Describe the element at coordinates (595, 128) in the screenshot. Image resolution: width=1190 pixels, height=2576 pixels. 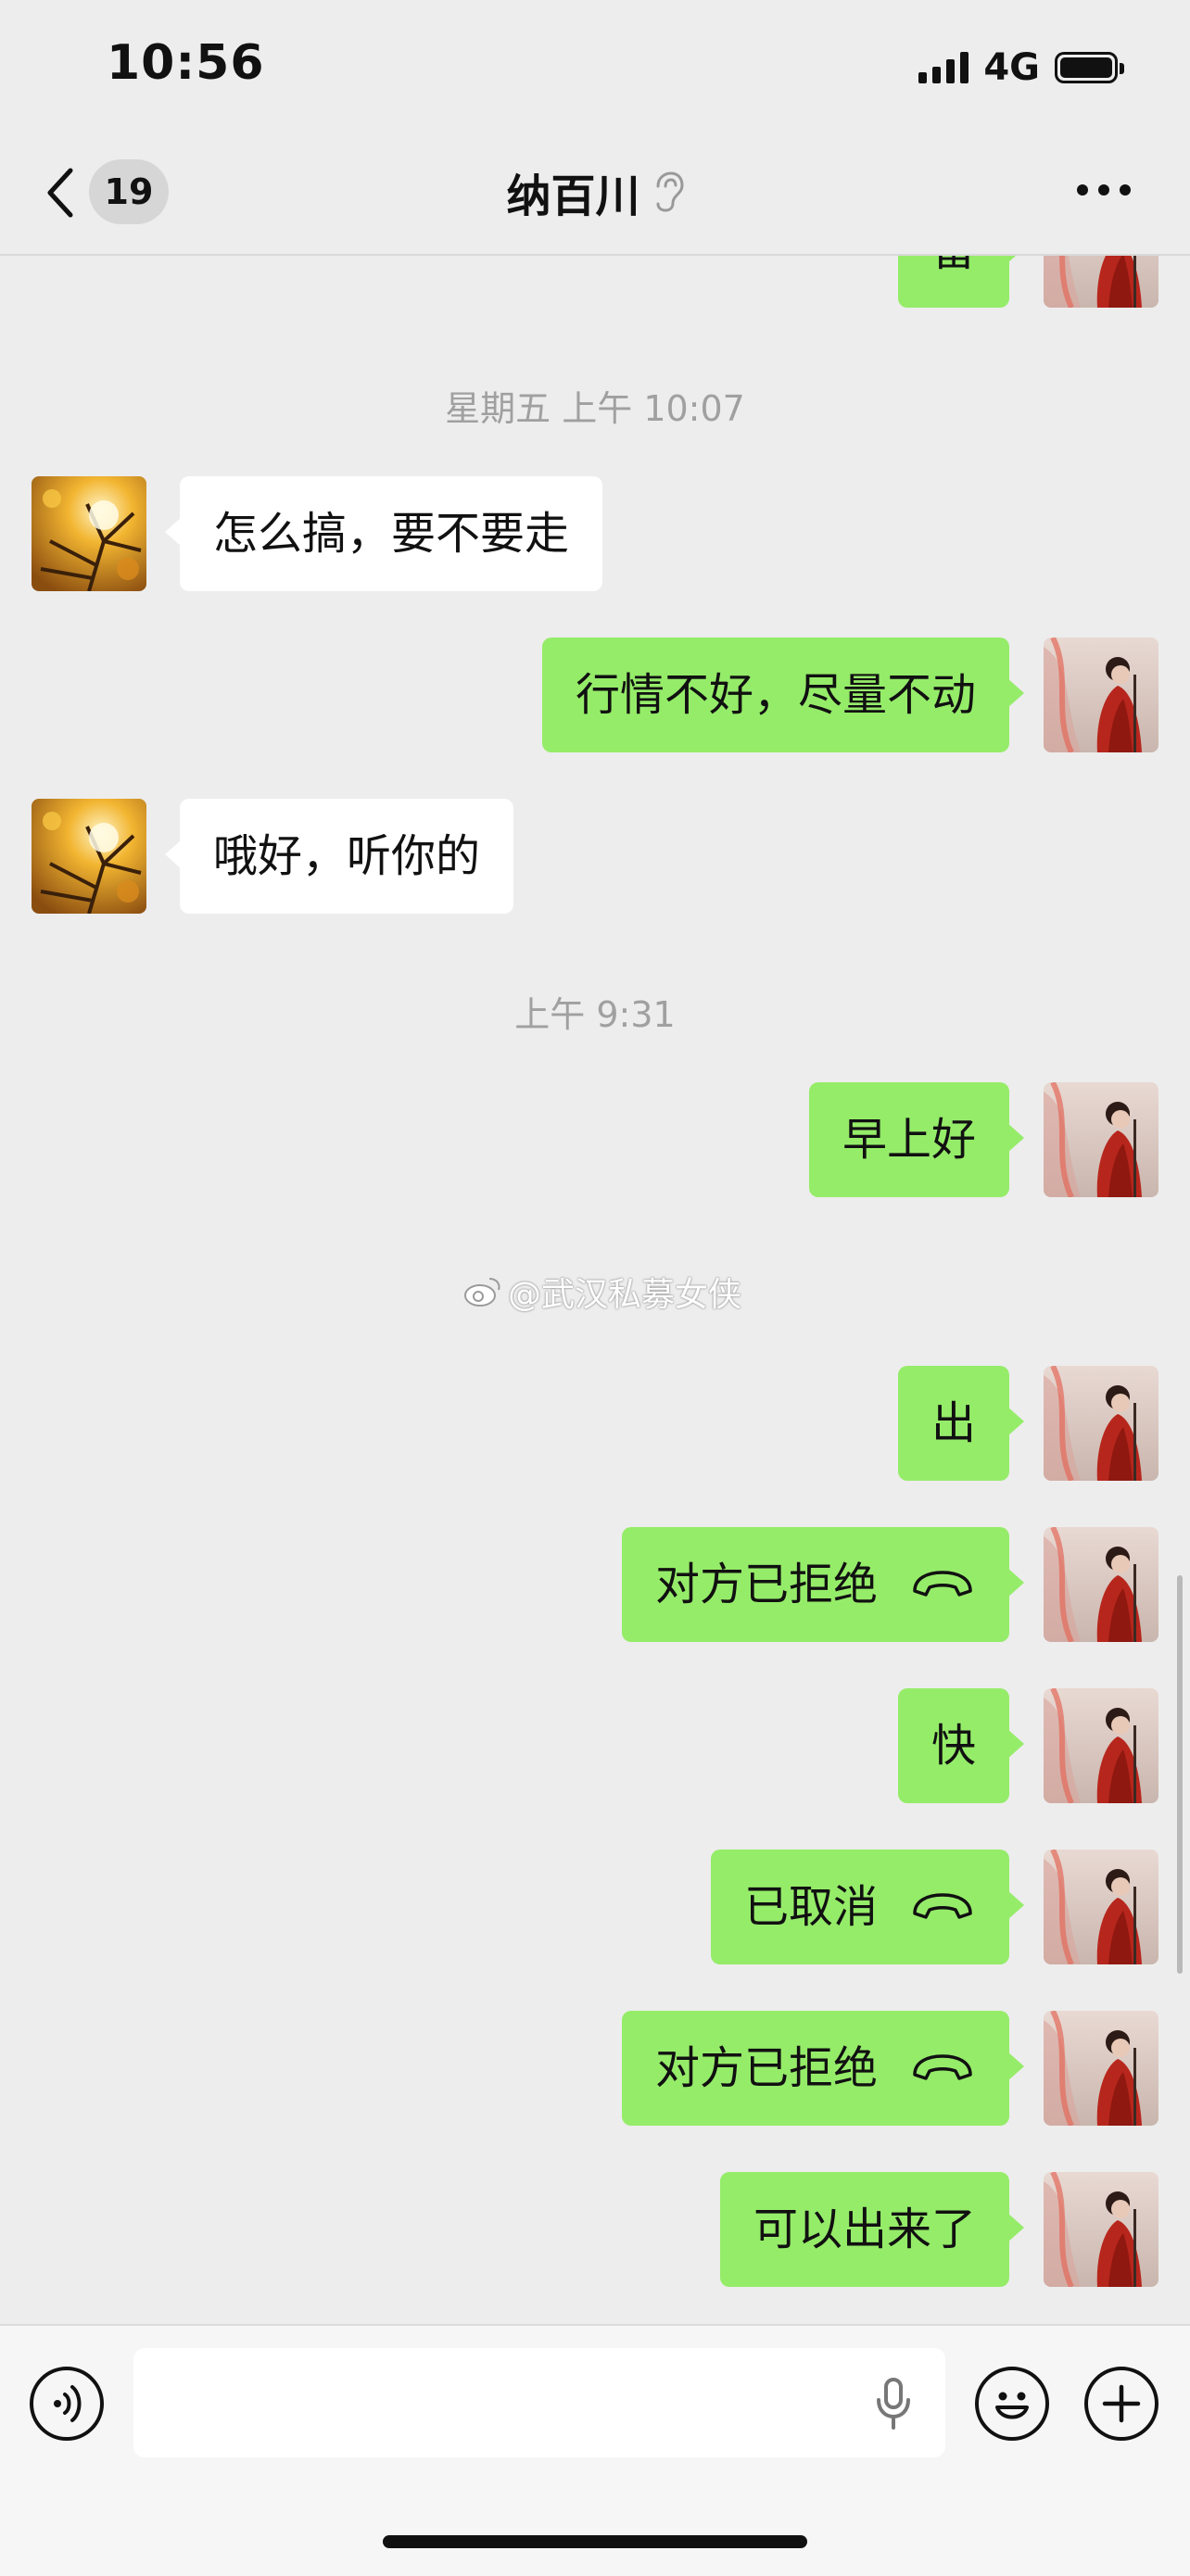
I see `top-bar: 10:56 4G 19 纳百川` at that location.